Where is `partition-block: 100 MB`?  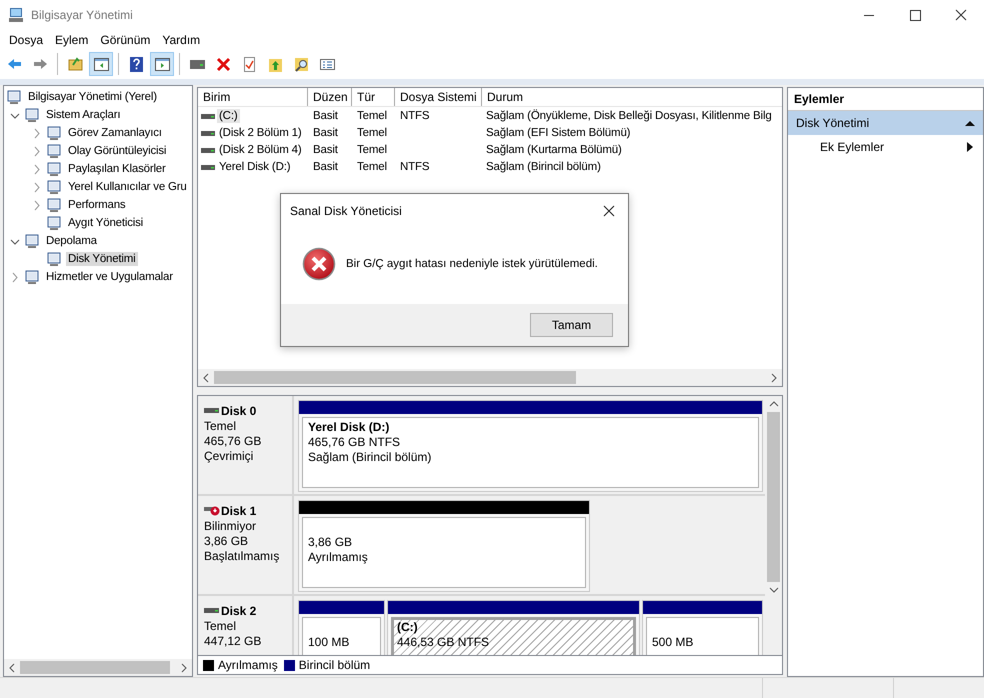 partition-block: 100 MB is located at coordinates (341, 627).